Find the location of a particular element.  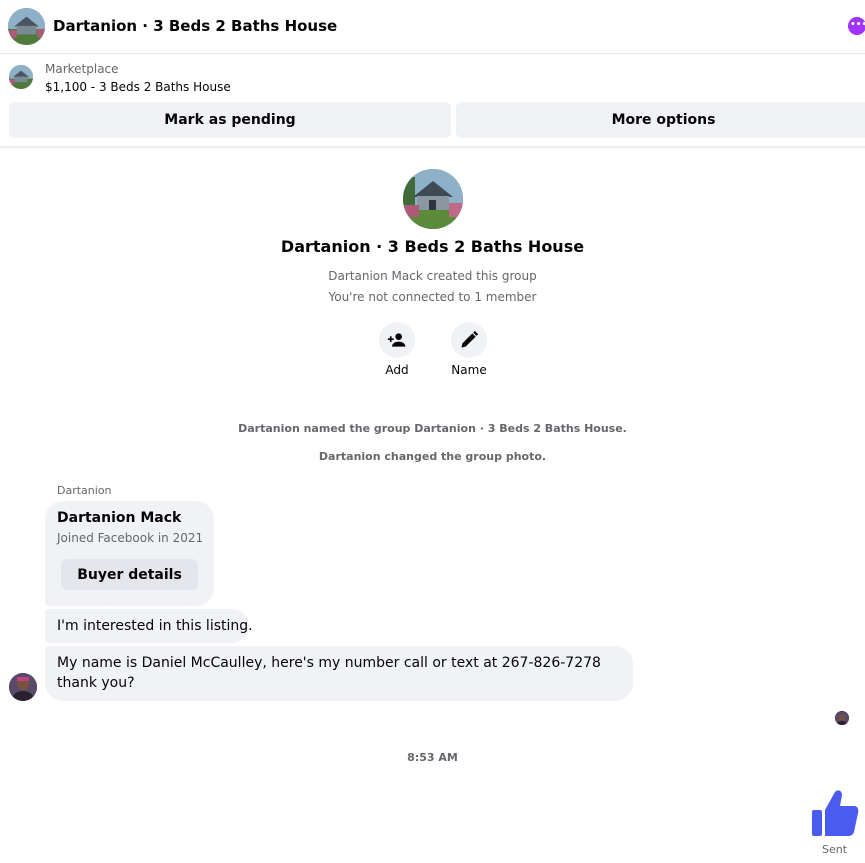

message-bubble: I'm interested in this listing. is located at coordinates (149, 626).